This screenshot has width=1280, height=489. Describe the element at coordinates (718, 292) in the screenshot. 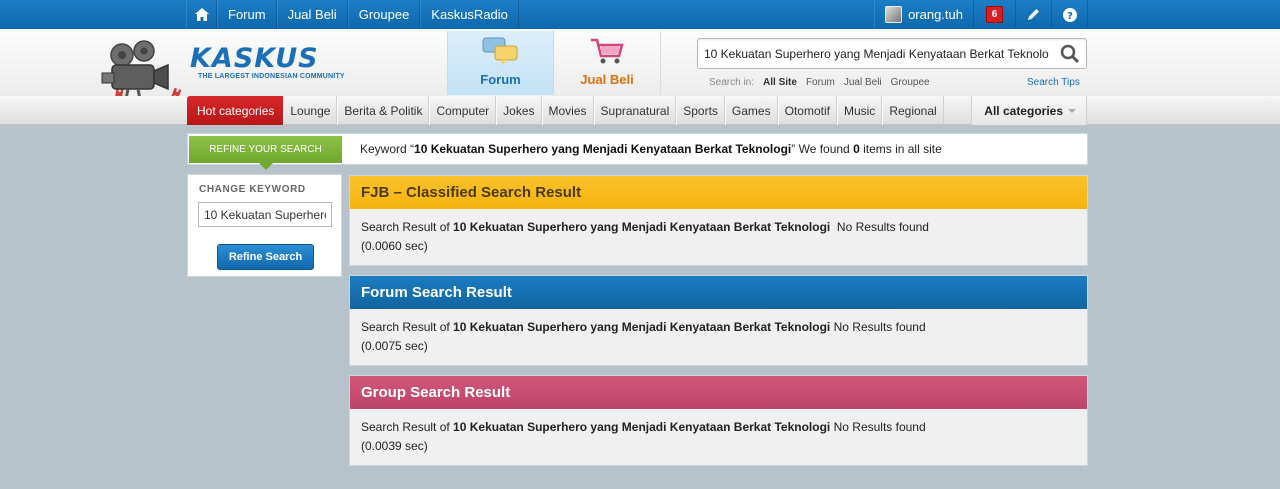

I see `forum-result-title: Forum Search Result` at that location.